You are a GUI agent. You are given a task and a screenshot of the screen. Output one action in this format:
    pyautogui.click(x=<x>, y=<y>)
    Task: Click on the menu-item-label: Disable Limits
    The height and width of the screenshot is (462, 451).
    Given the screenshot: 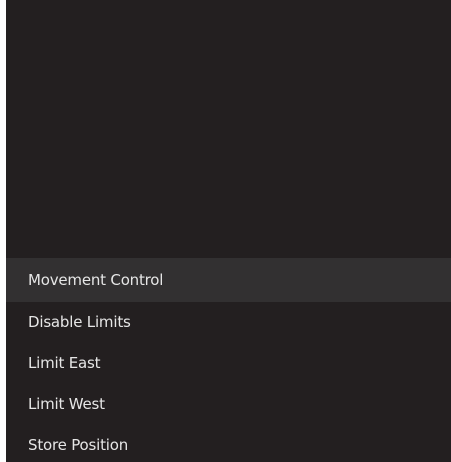 What is the action you would take?
    pyautogui.click(x=79, y=322)
    